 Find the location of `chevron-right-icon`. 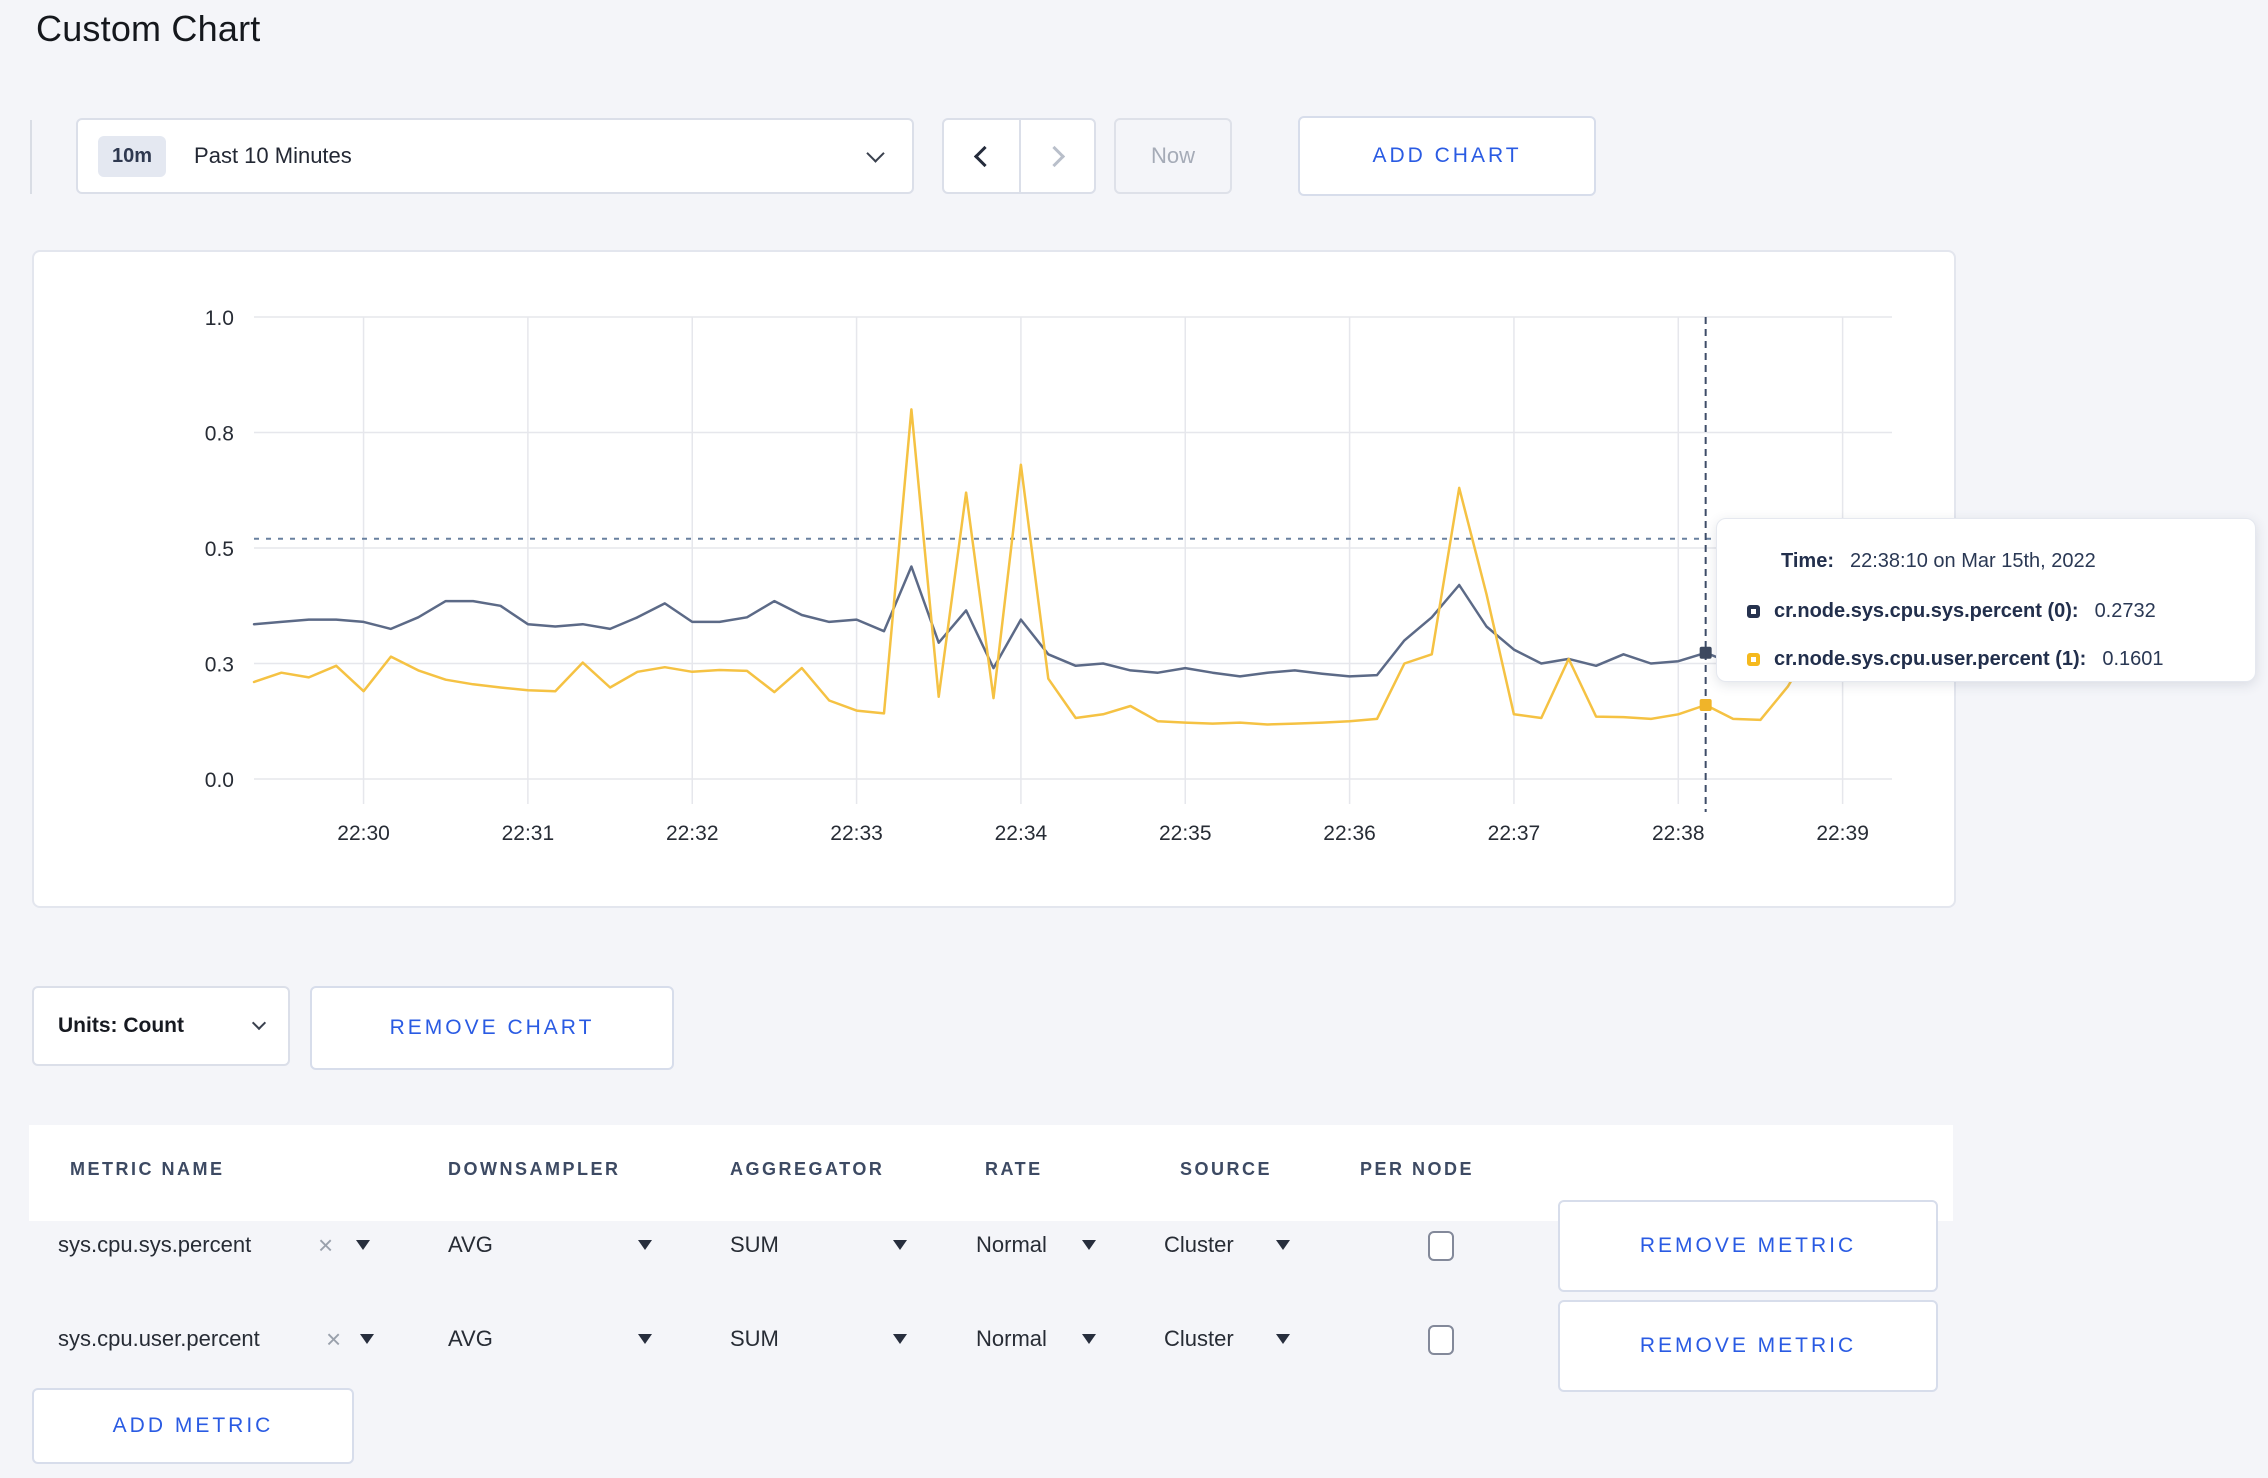

chevron-right-icon is located at coordinates (1054, 156).